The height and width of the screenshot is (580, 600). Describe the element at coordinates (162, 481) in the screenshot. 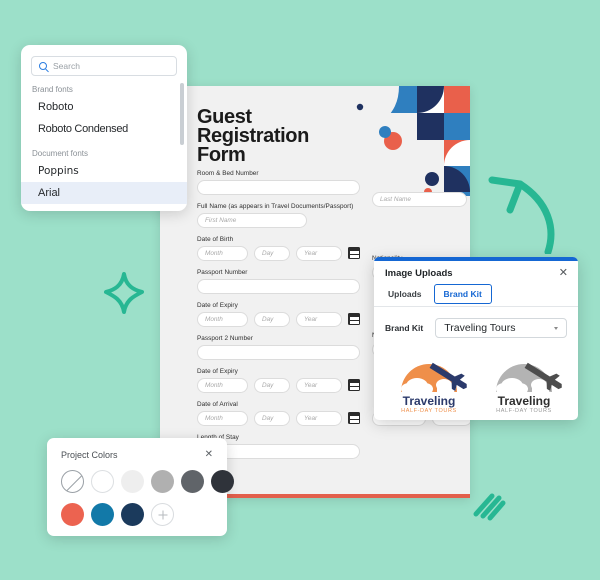

I see `swatch-mid-gray` at that location.